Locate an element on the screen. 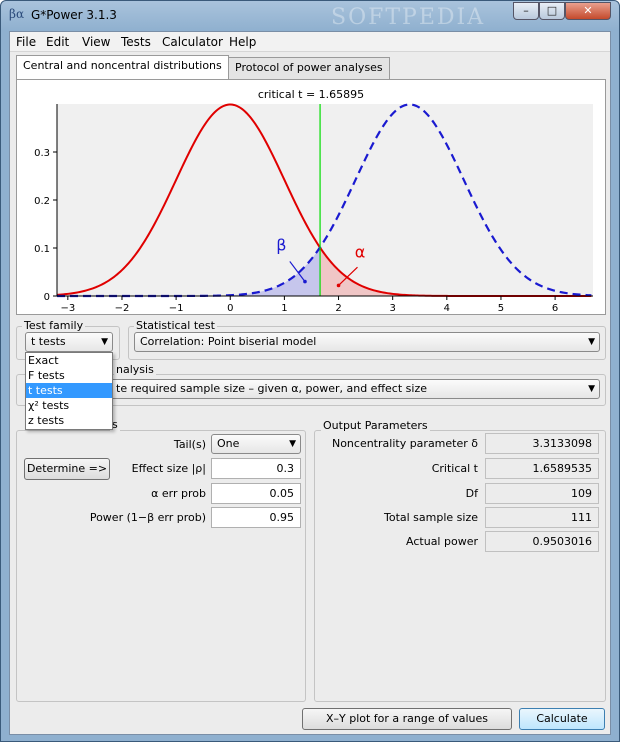 This screenshot has height=742, width=620. close-button: ✕ is located at coordinates (588, 11).